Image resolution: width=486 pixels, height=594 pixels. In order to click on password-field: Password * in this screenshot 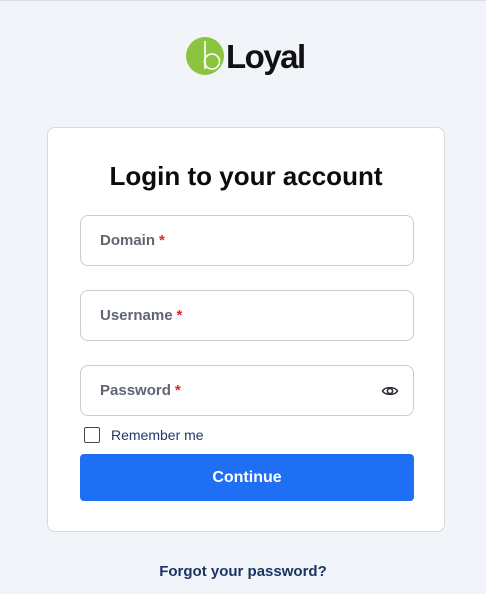, I will do `click(247, 390)`.